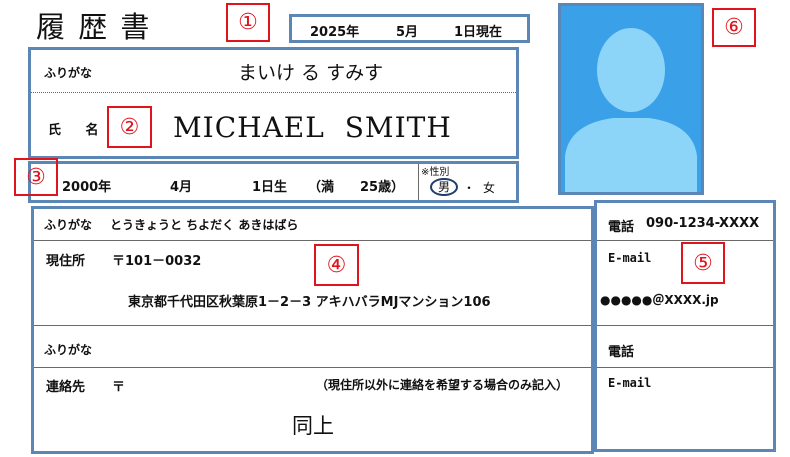 This screenshot has height=457, width=790. Describe the element at coordinates (68, 73) in the screenshot. I see `name-furigana-label: ふりがな` at that location.